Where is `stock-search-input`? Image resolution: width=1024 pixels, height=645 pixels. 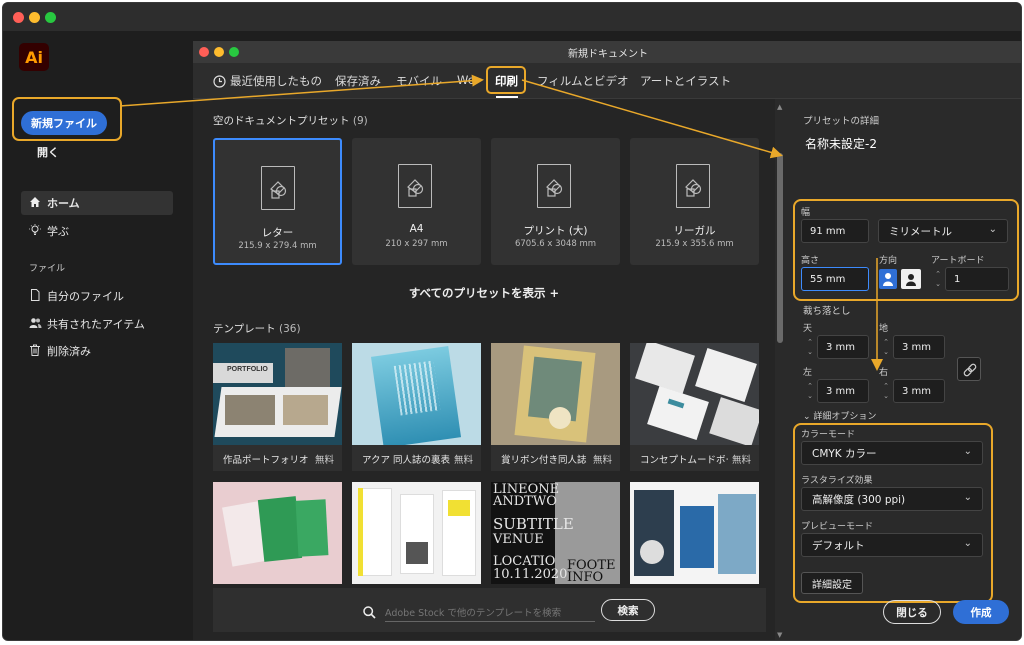
stock-search-input is located at coordinates (490, 614).